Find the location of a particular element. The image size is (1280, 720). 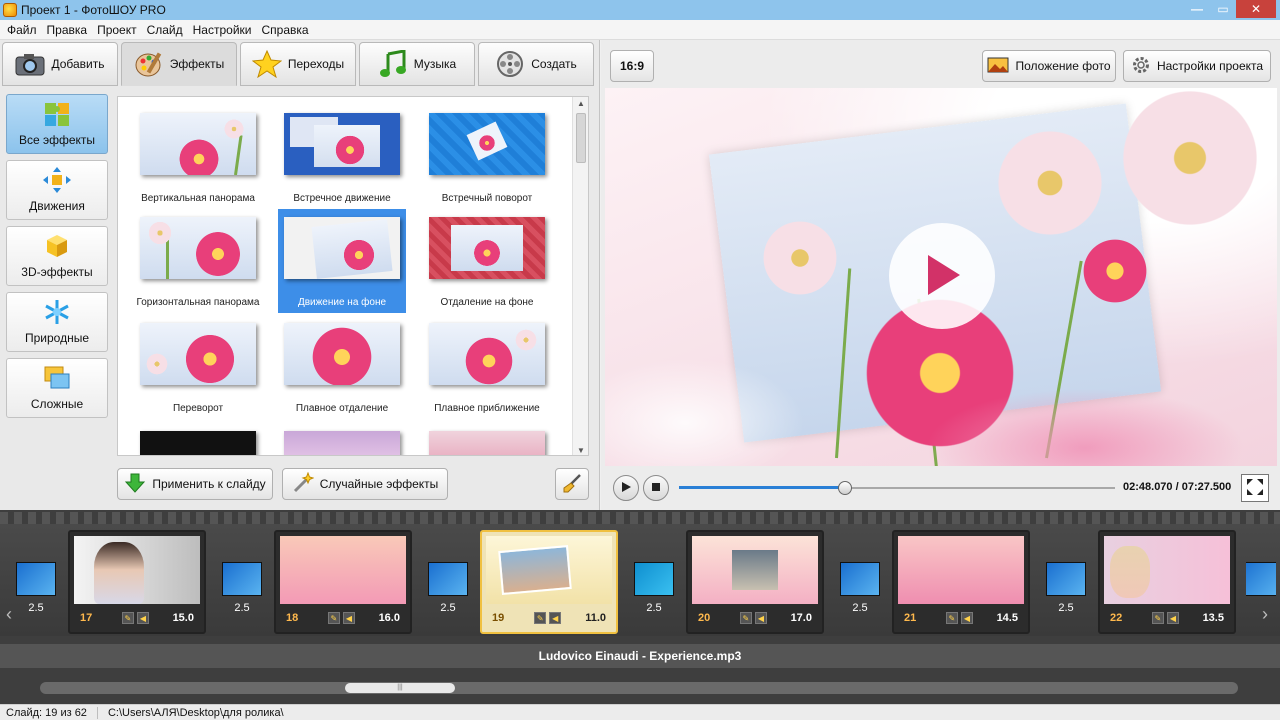

play-small-icon is located at coordinates (626, 488).